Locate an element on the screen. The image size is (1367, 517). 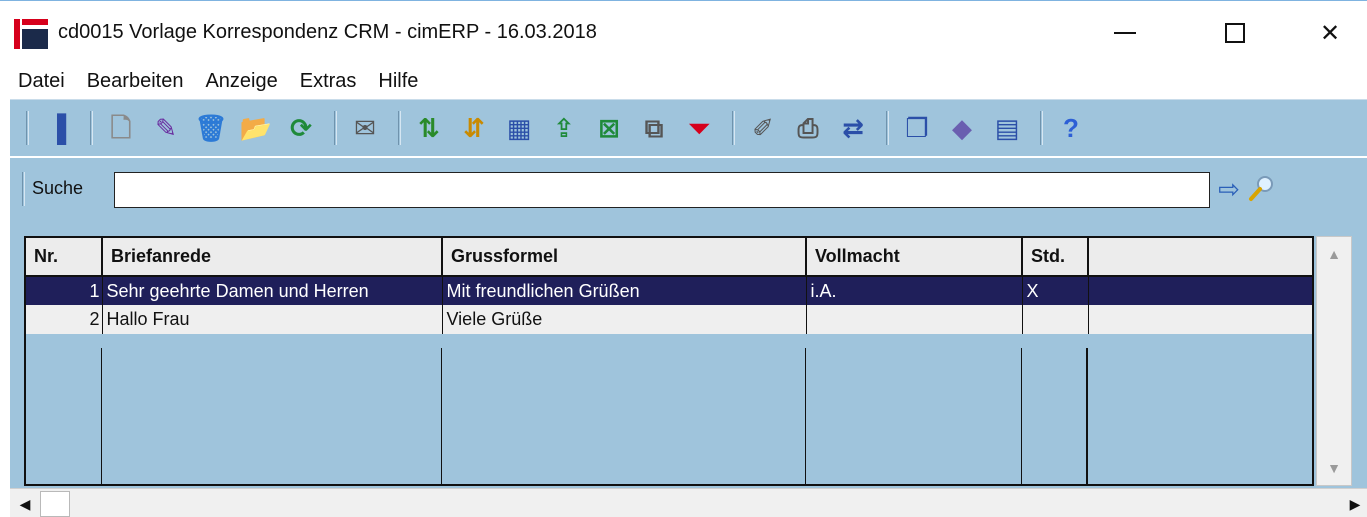
cell-briefanrede: Hallo Frau is located at coordinates (272, 319).